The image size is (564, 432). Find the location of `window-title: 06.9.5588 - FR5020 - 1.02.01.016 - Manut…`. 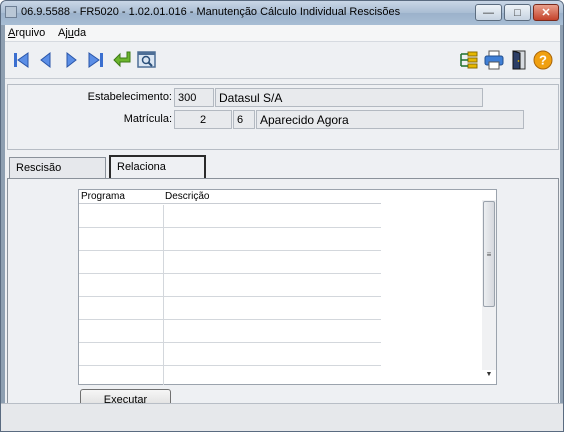

window-title: 06.9.5588 - FR5020 - 1.02.01.016 - Manut… is located at coordinates (211, 12).